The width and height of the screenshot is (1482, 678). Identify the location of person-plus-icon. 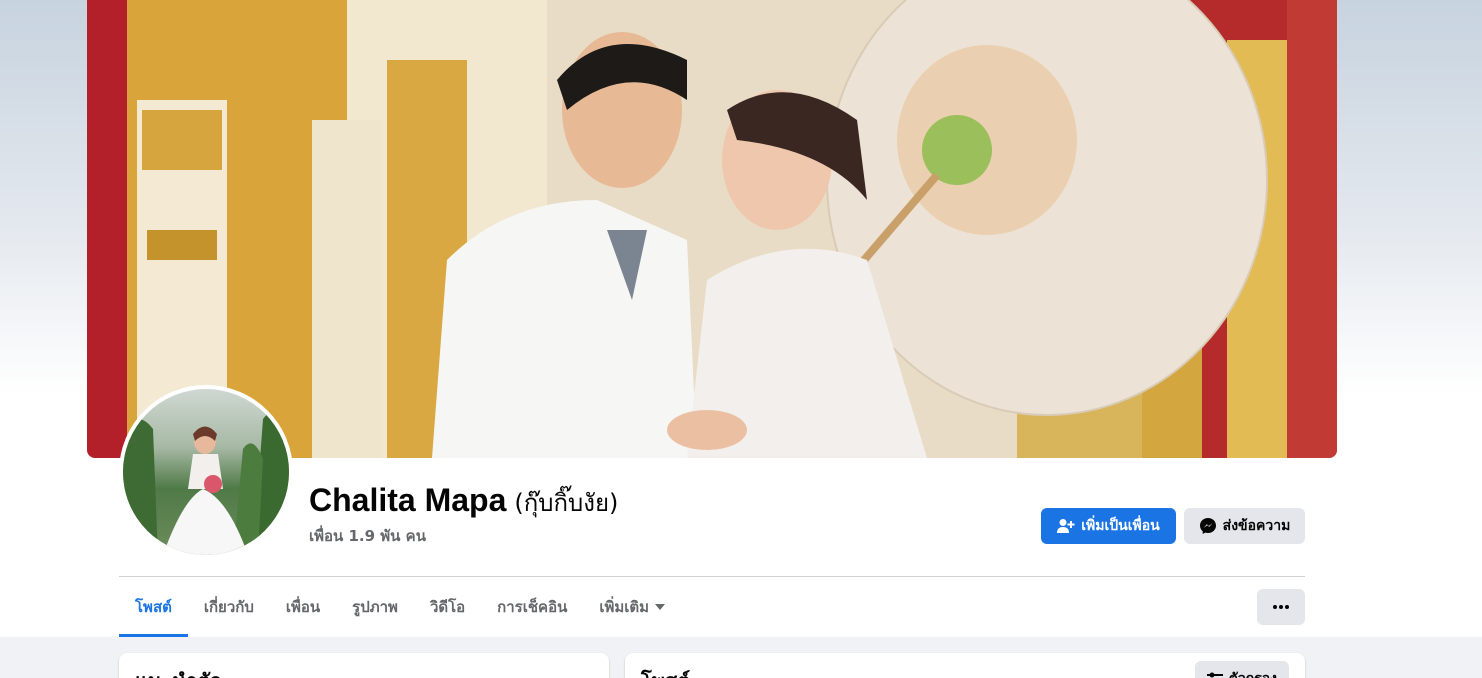
(1066, 526).